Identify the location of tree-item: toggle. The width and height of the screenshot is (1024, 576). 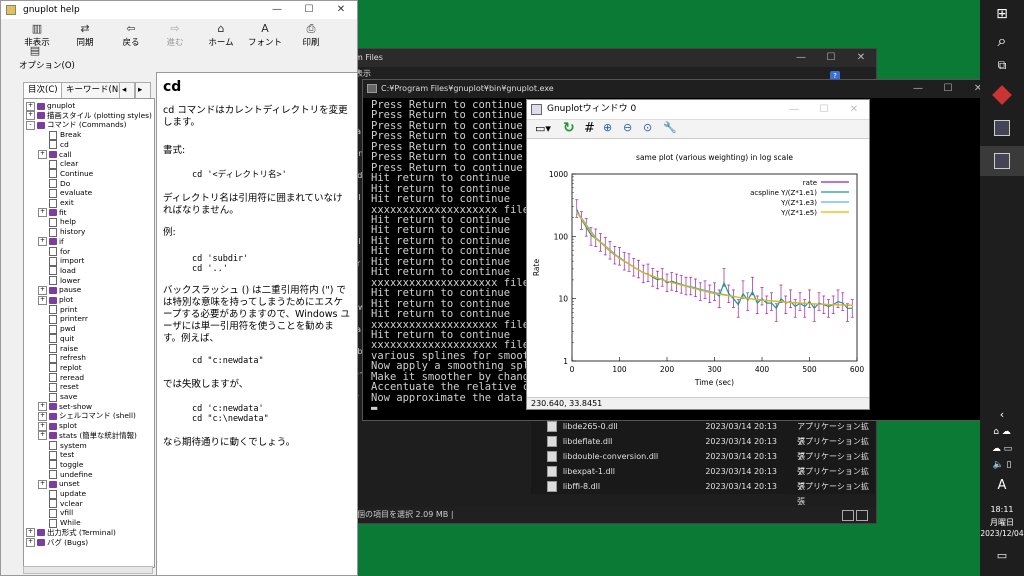
(60, 465).